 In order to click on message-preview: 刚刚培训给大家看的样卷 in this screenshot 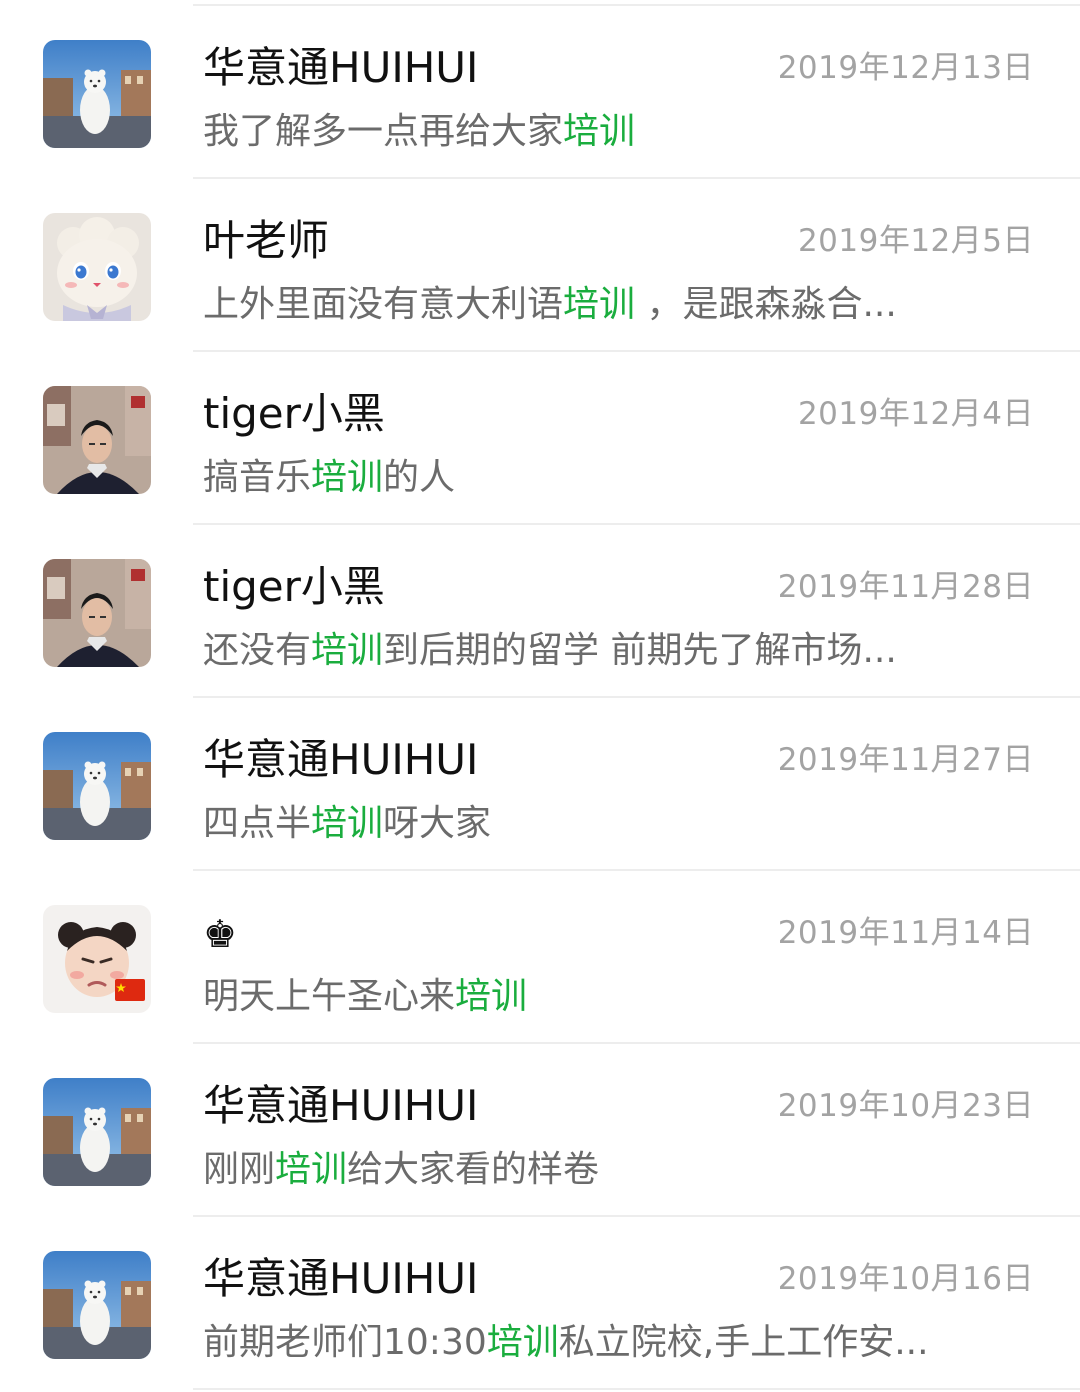, I will do `click(568, 1170)`.